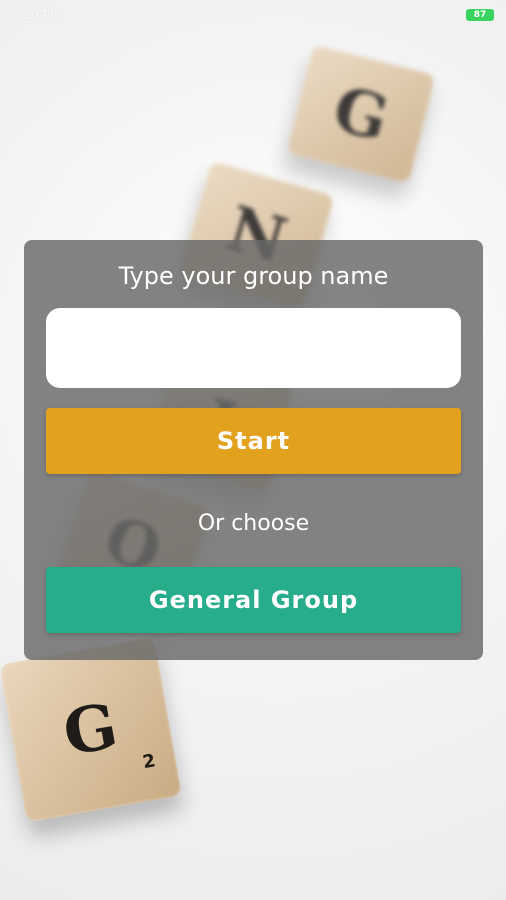 The image size is (506, 900). I want to click on tile-subscript: 2, so click(149, 762).